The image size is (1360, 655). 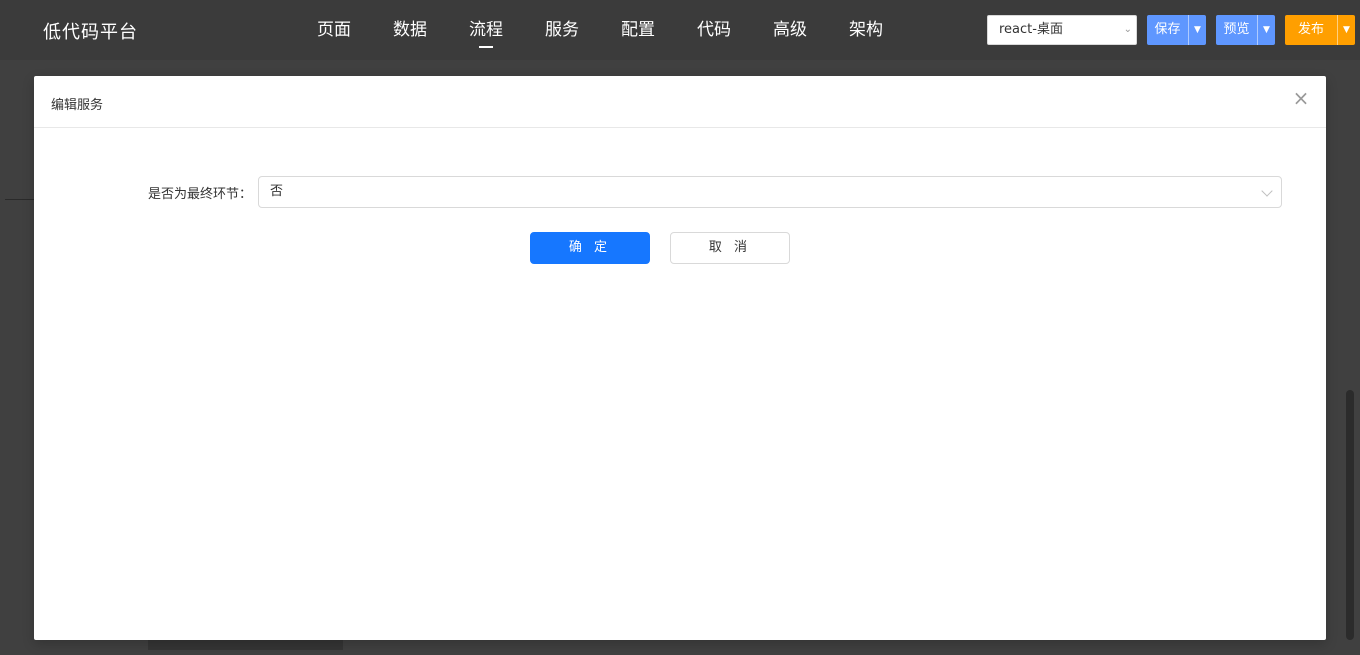 I want to click on nav-item-architecture: 架构, so click(x=866, y=30).